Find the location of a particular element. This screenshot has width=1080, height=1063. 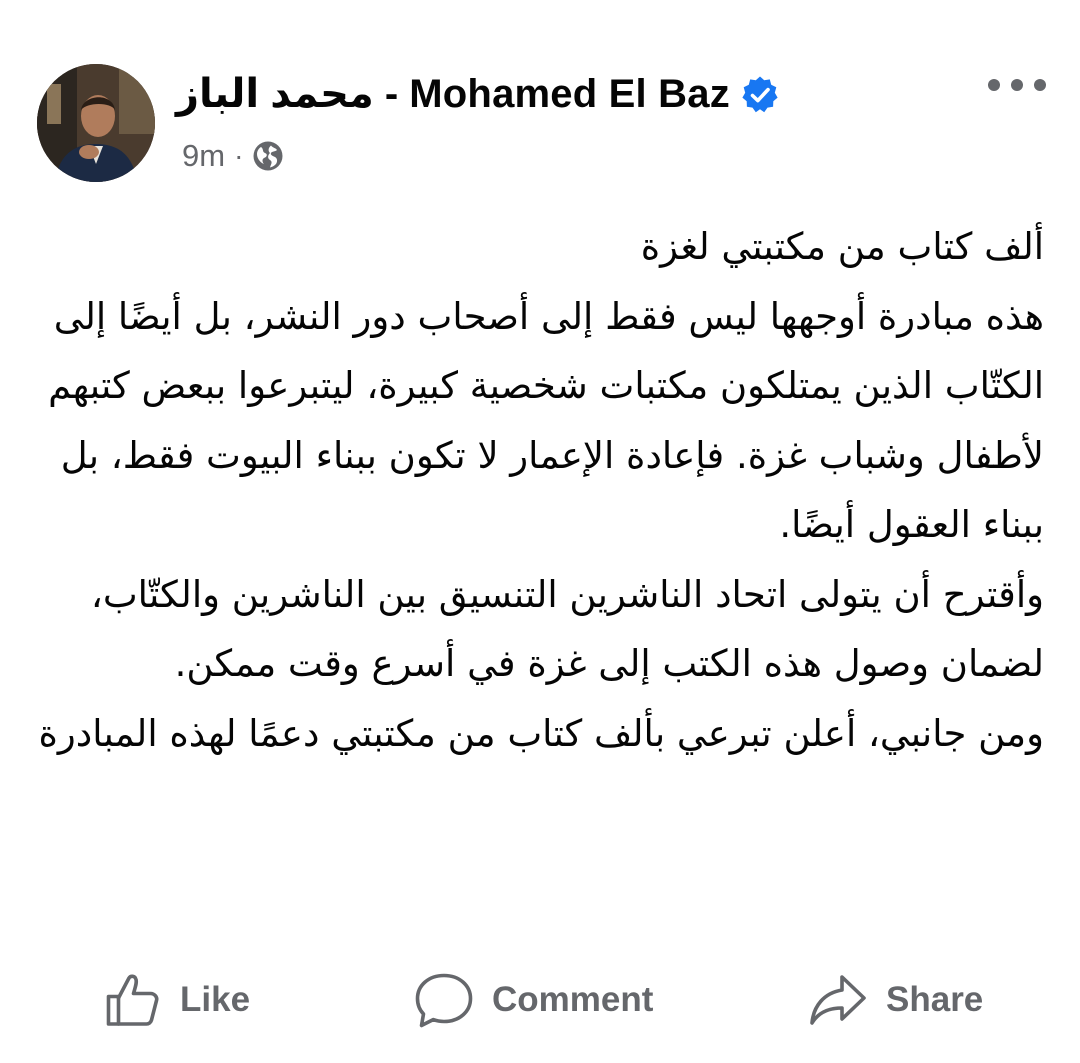

more-options-icon is located at coordinates (1017, 85).